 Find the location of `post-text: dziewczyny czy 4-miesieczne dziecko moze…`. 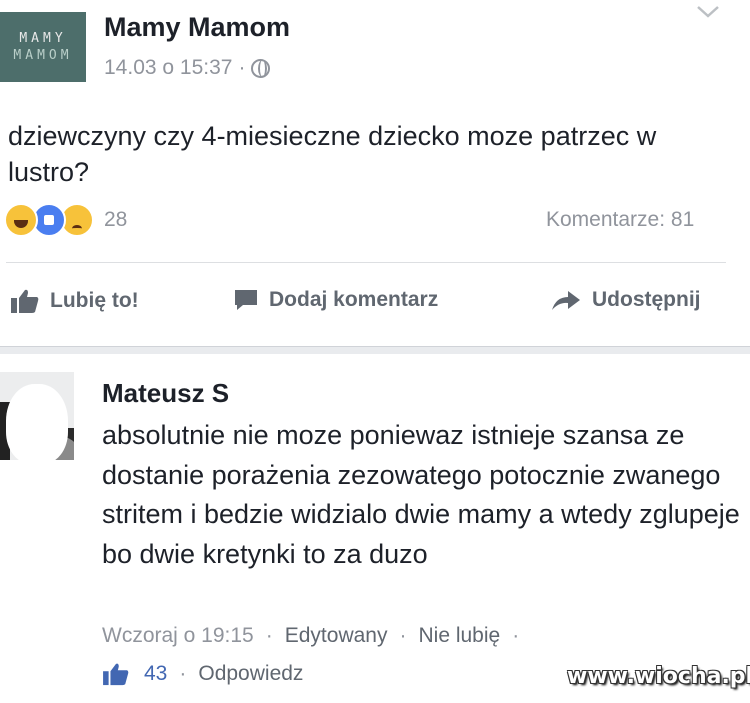

post-text: dziewczyny czy 4-miesieczne dziecko moze… is located at coordinates (332, 154).